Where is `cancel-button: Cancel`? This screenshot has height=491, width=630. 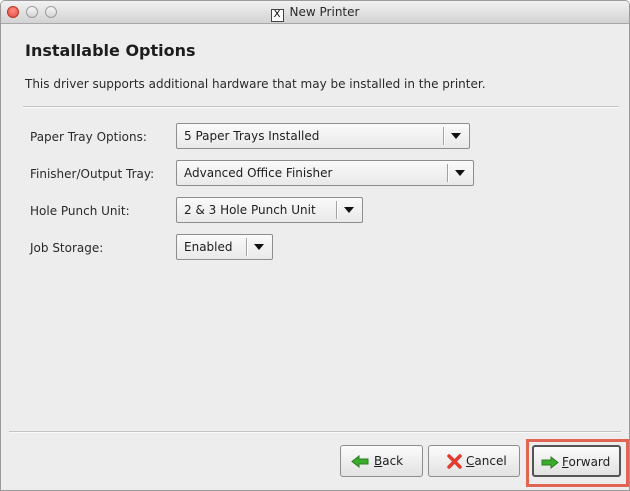 cancel-button: Cancel is located at coordinates (474, 461).